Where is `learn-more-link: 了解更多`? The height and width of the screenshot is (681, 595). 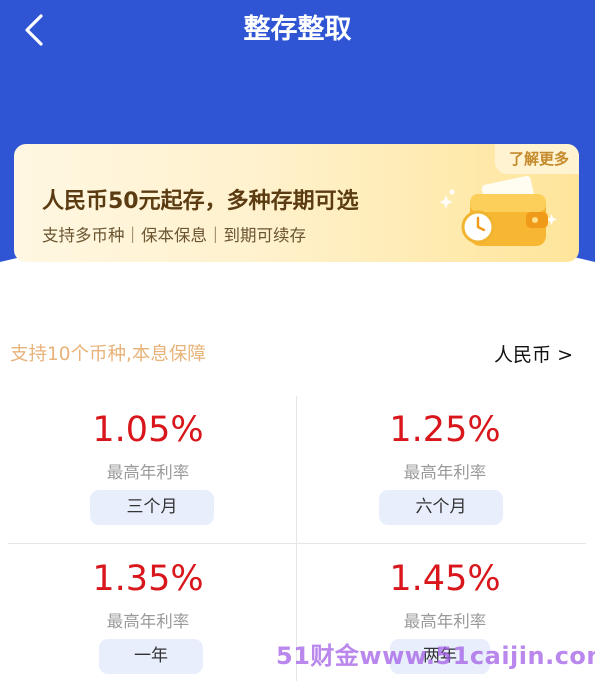
learn-more-link: 了解更多 is located at coordinates (536, 159).